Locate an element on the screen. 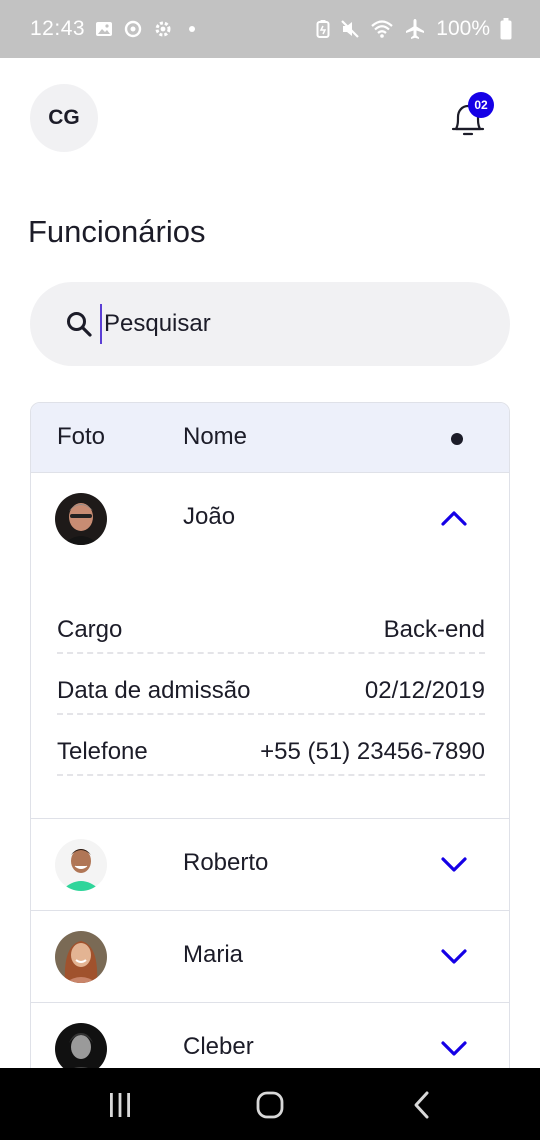  mute-icon is located at coordinates (350, 29).